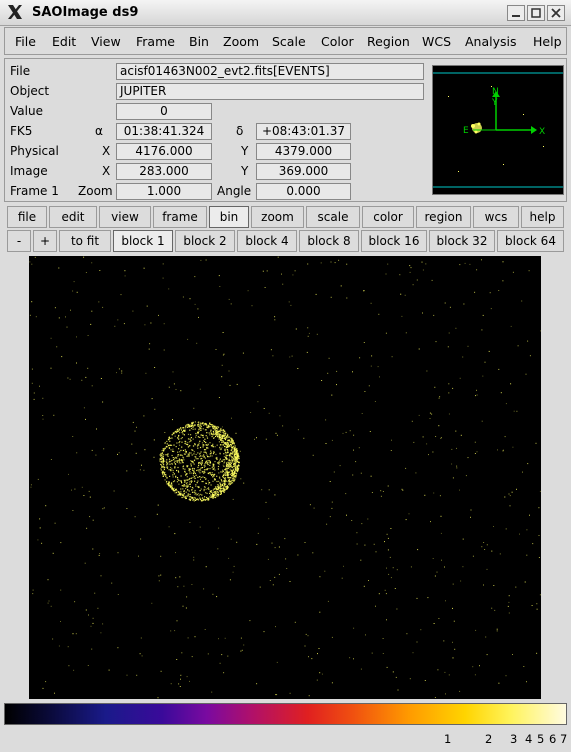  What do you see at coordinates (534, 130) in the screenshot?
I see `arrow-right-icon` at bounding box center [534, 130].